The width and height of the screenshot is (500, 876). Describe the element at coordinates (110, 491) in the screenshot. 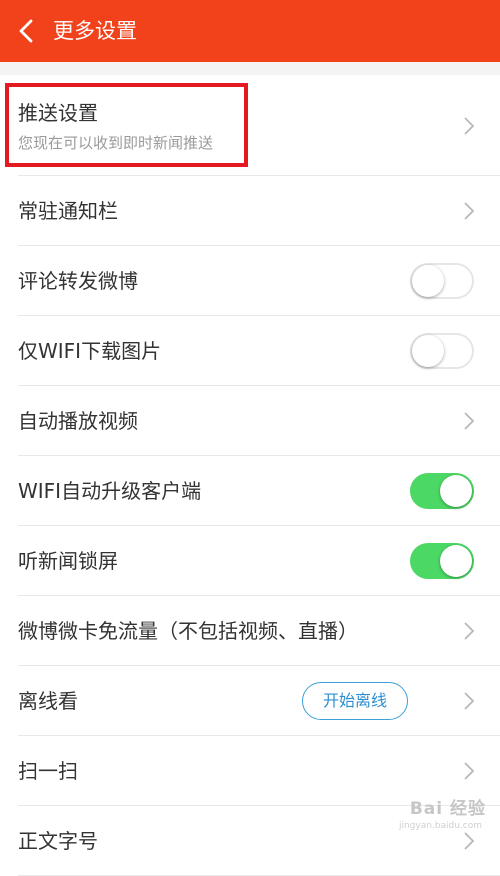

I see `setting-label: WIFI自动升级客户端` at that location.